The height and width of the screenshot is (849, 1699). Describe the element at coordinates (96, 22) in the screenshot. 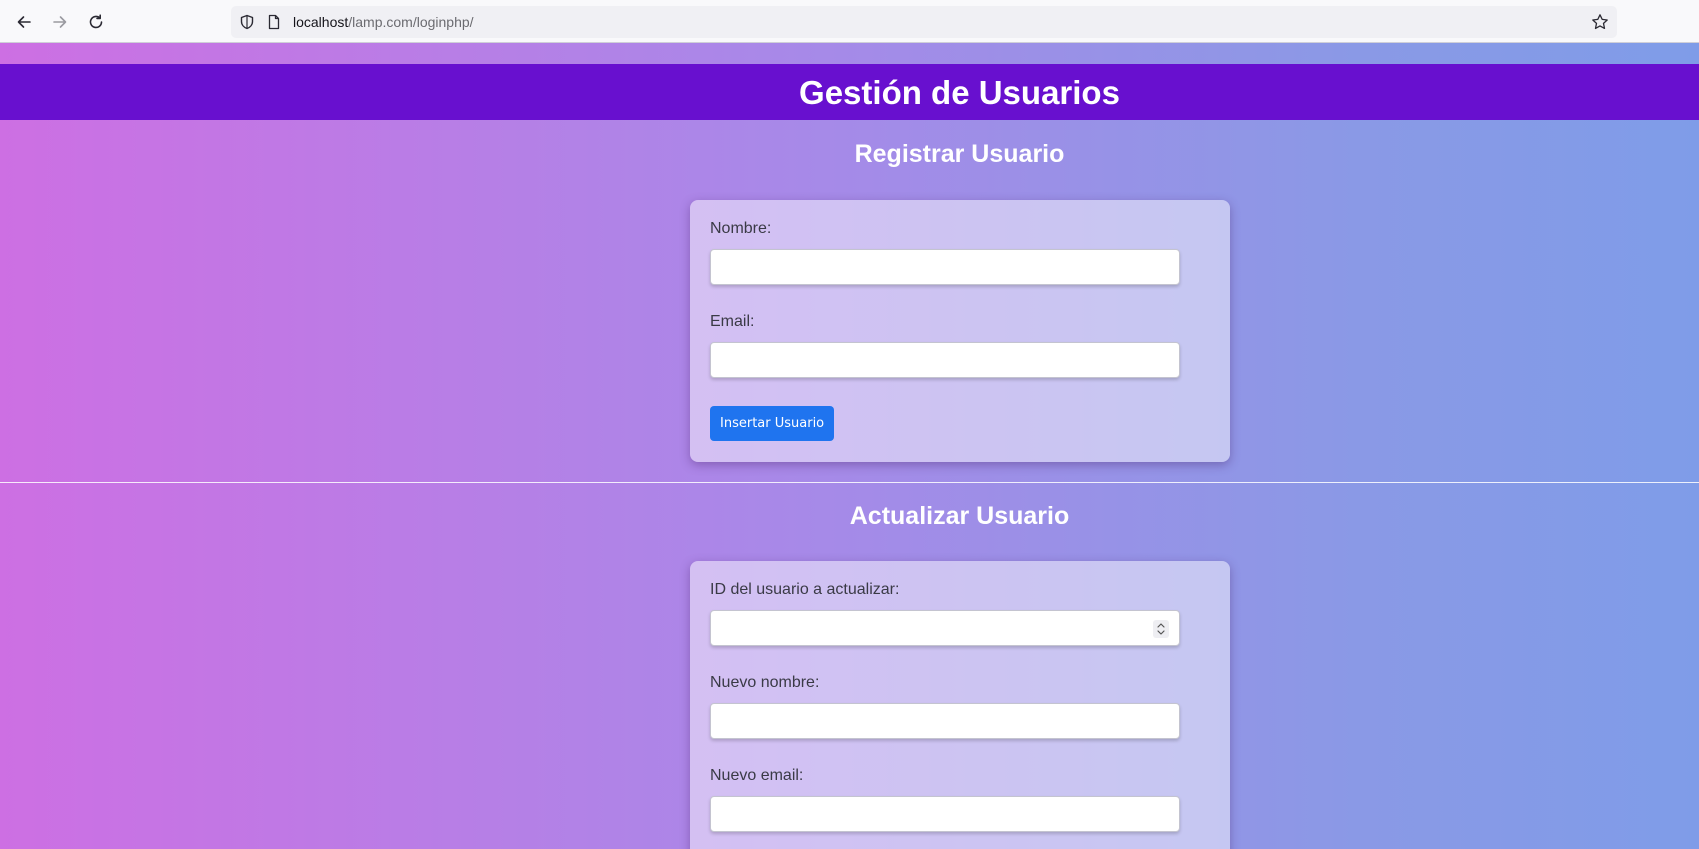

I see `reload-icon` at that location.